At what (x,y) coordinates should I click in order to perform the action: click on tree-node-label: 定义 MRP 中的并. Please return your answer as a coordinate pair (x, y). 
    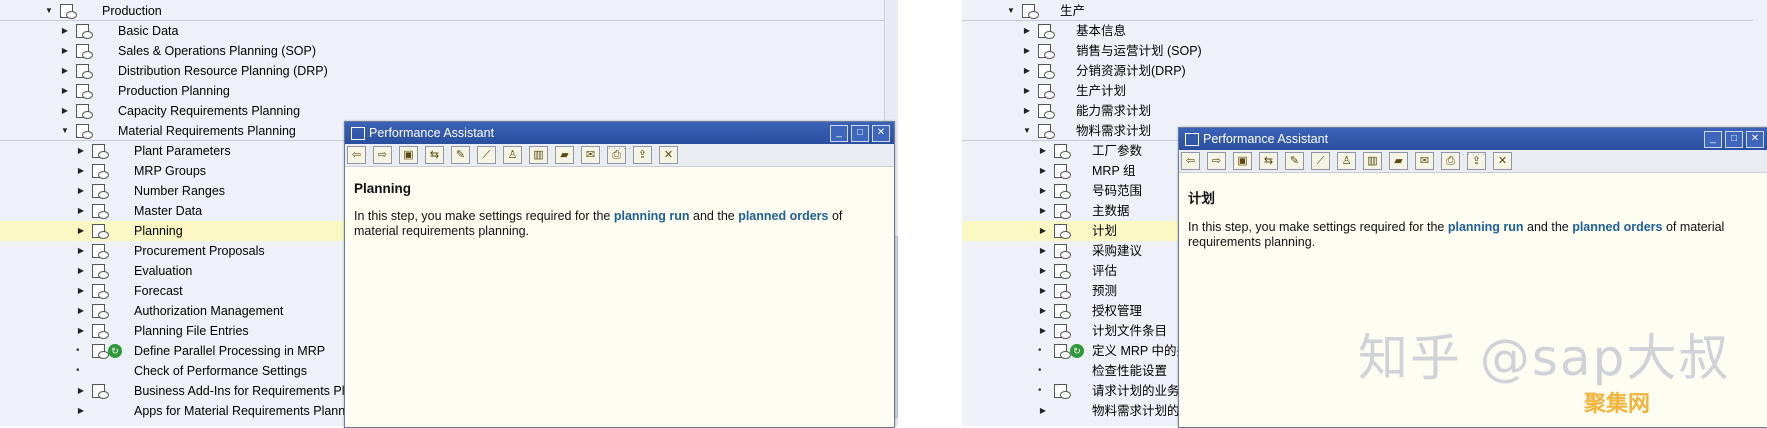
    Looking at the image, I should click on (1140, 351).